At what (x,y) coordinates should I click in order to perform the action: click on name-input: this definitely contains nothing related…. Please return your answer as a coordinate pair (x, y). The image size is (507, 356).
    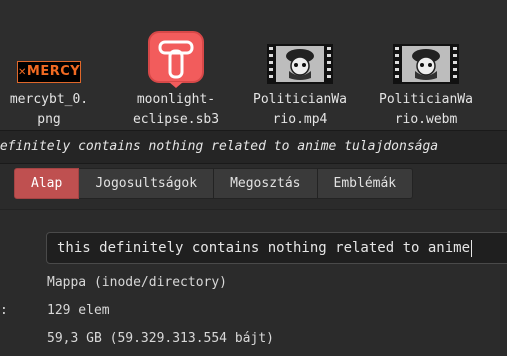
    Looking at the image, I should click on (276, 248).